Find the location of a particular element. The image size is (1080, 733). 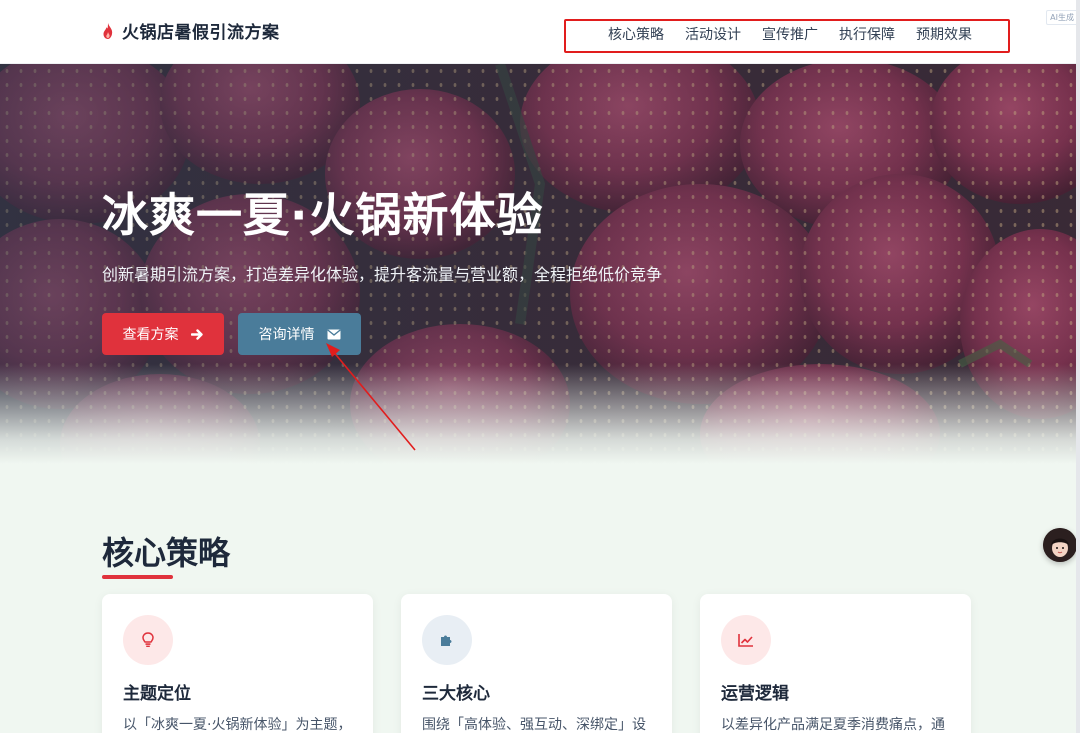

avatar-face-icon is located at coordinates (1060, 545).